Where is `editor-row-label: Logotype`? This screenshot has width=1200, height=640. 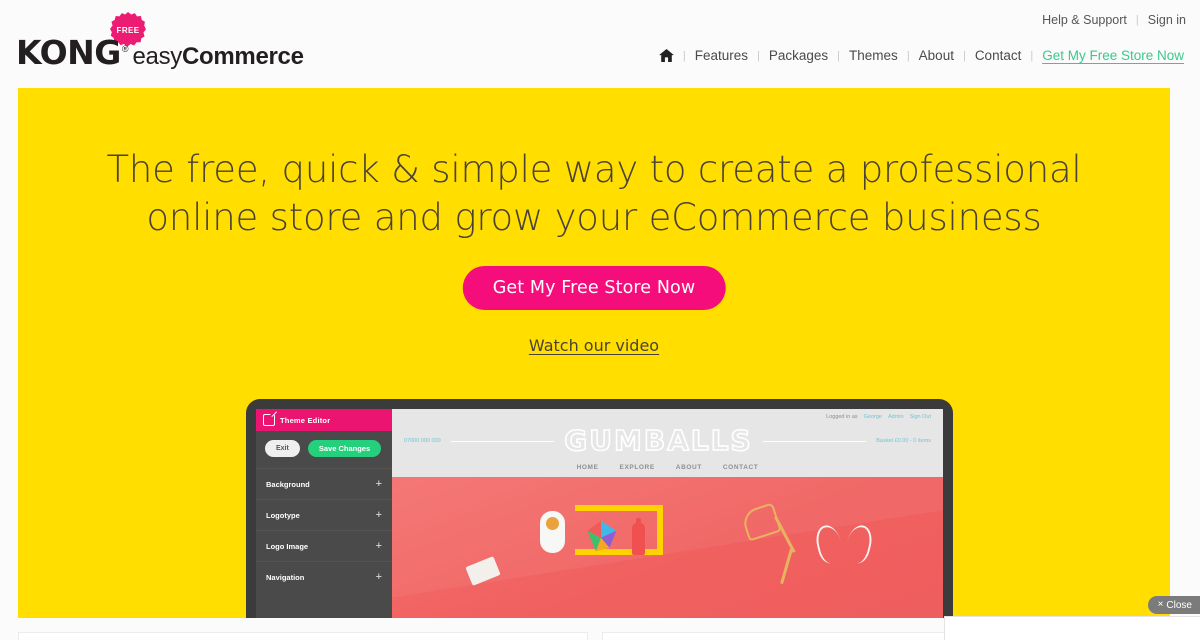
editor-row-label: Logotype is located at coordinates (283, 515).